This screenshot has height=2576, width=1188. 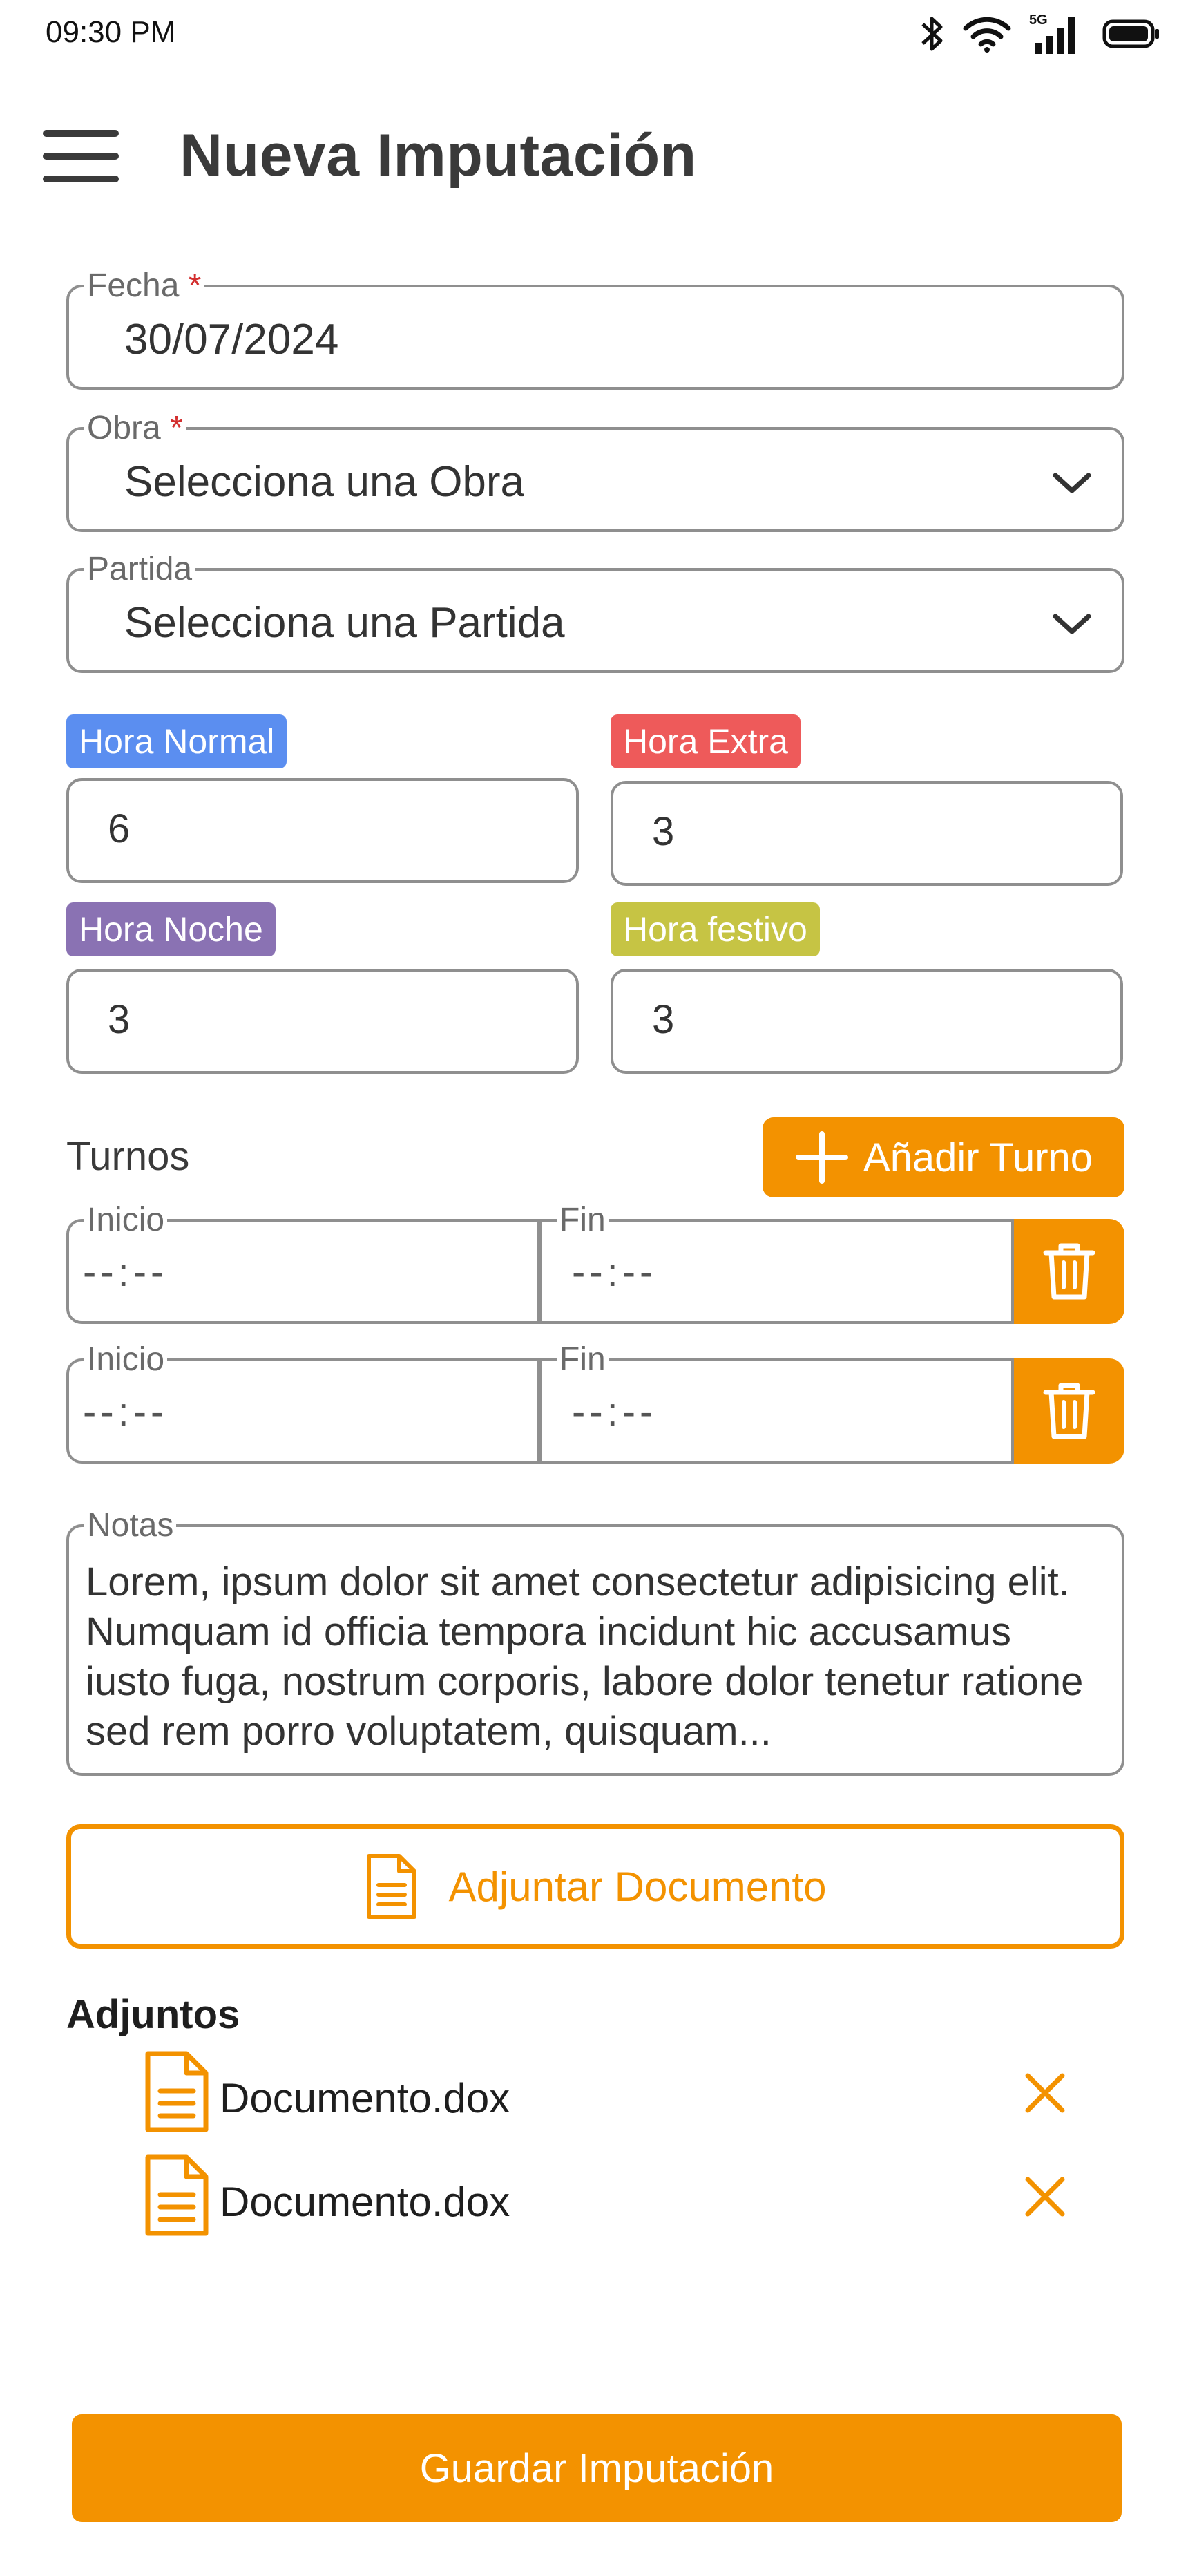 I want to click on fecha-field: Fecha * 30/07/2024, so click(x=595, y=329).